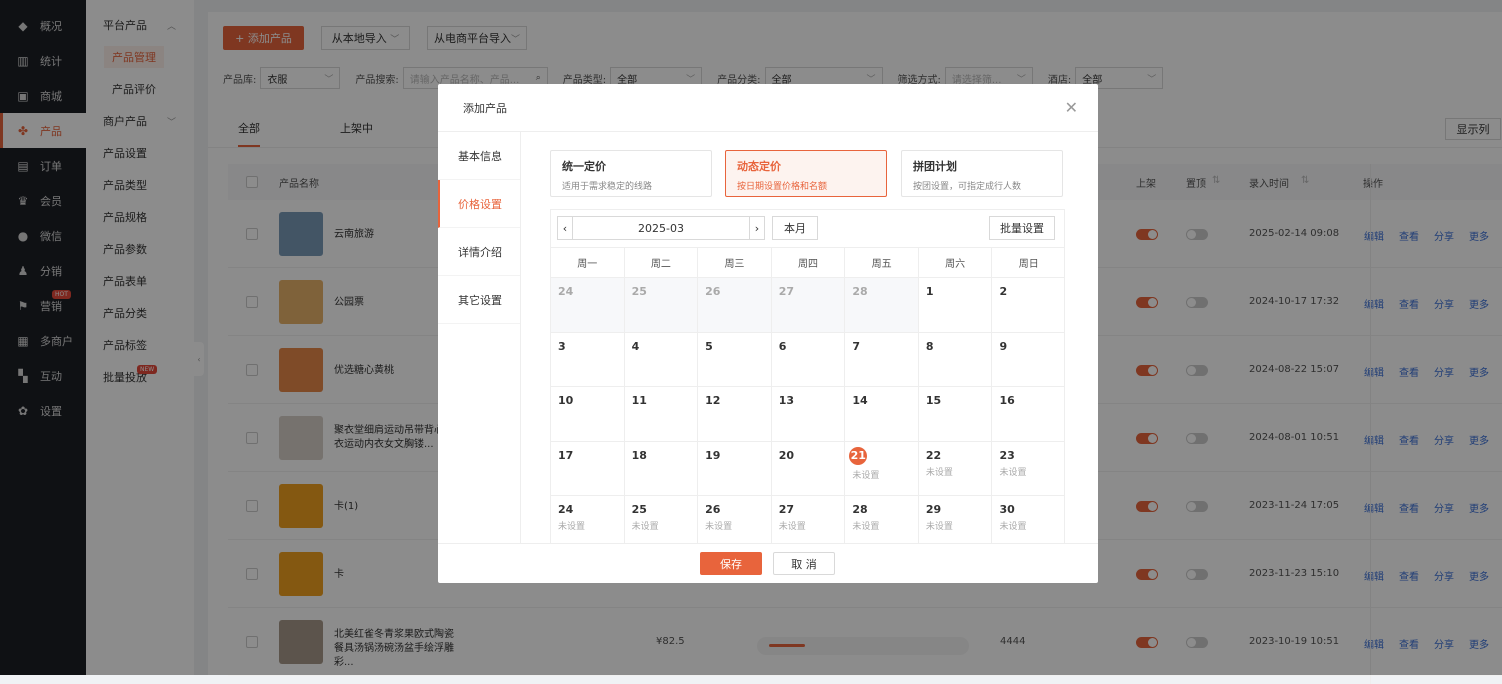  I want to click on weekday-label: 周三, so click(735, 262).